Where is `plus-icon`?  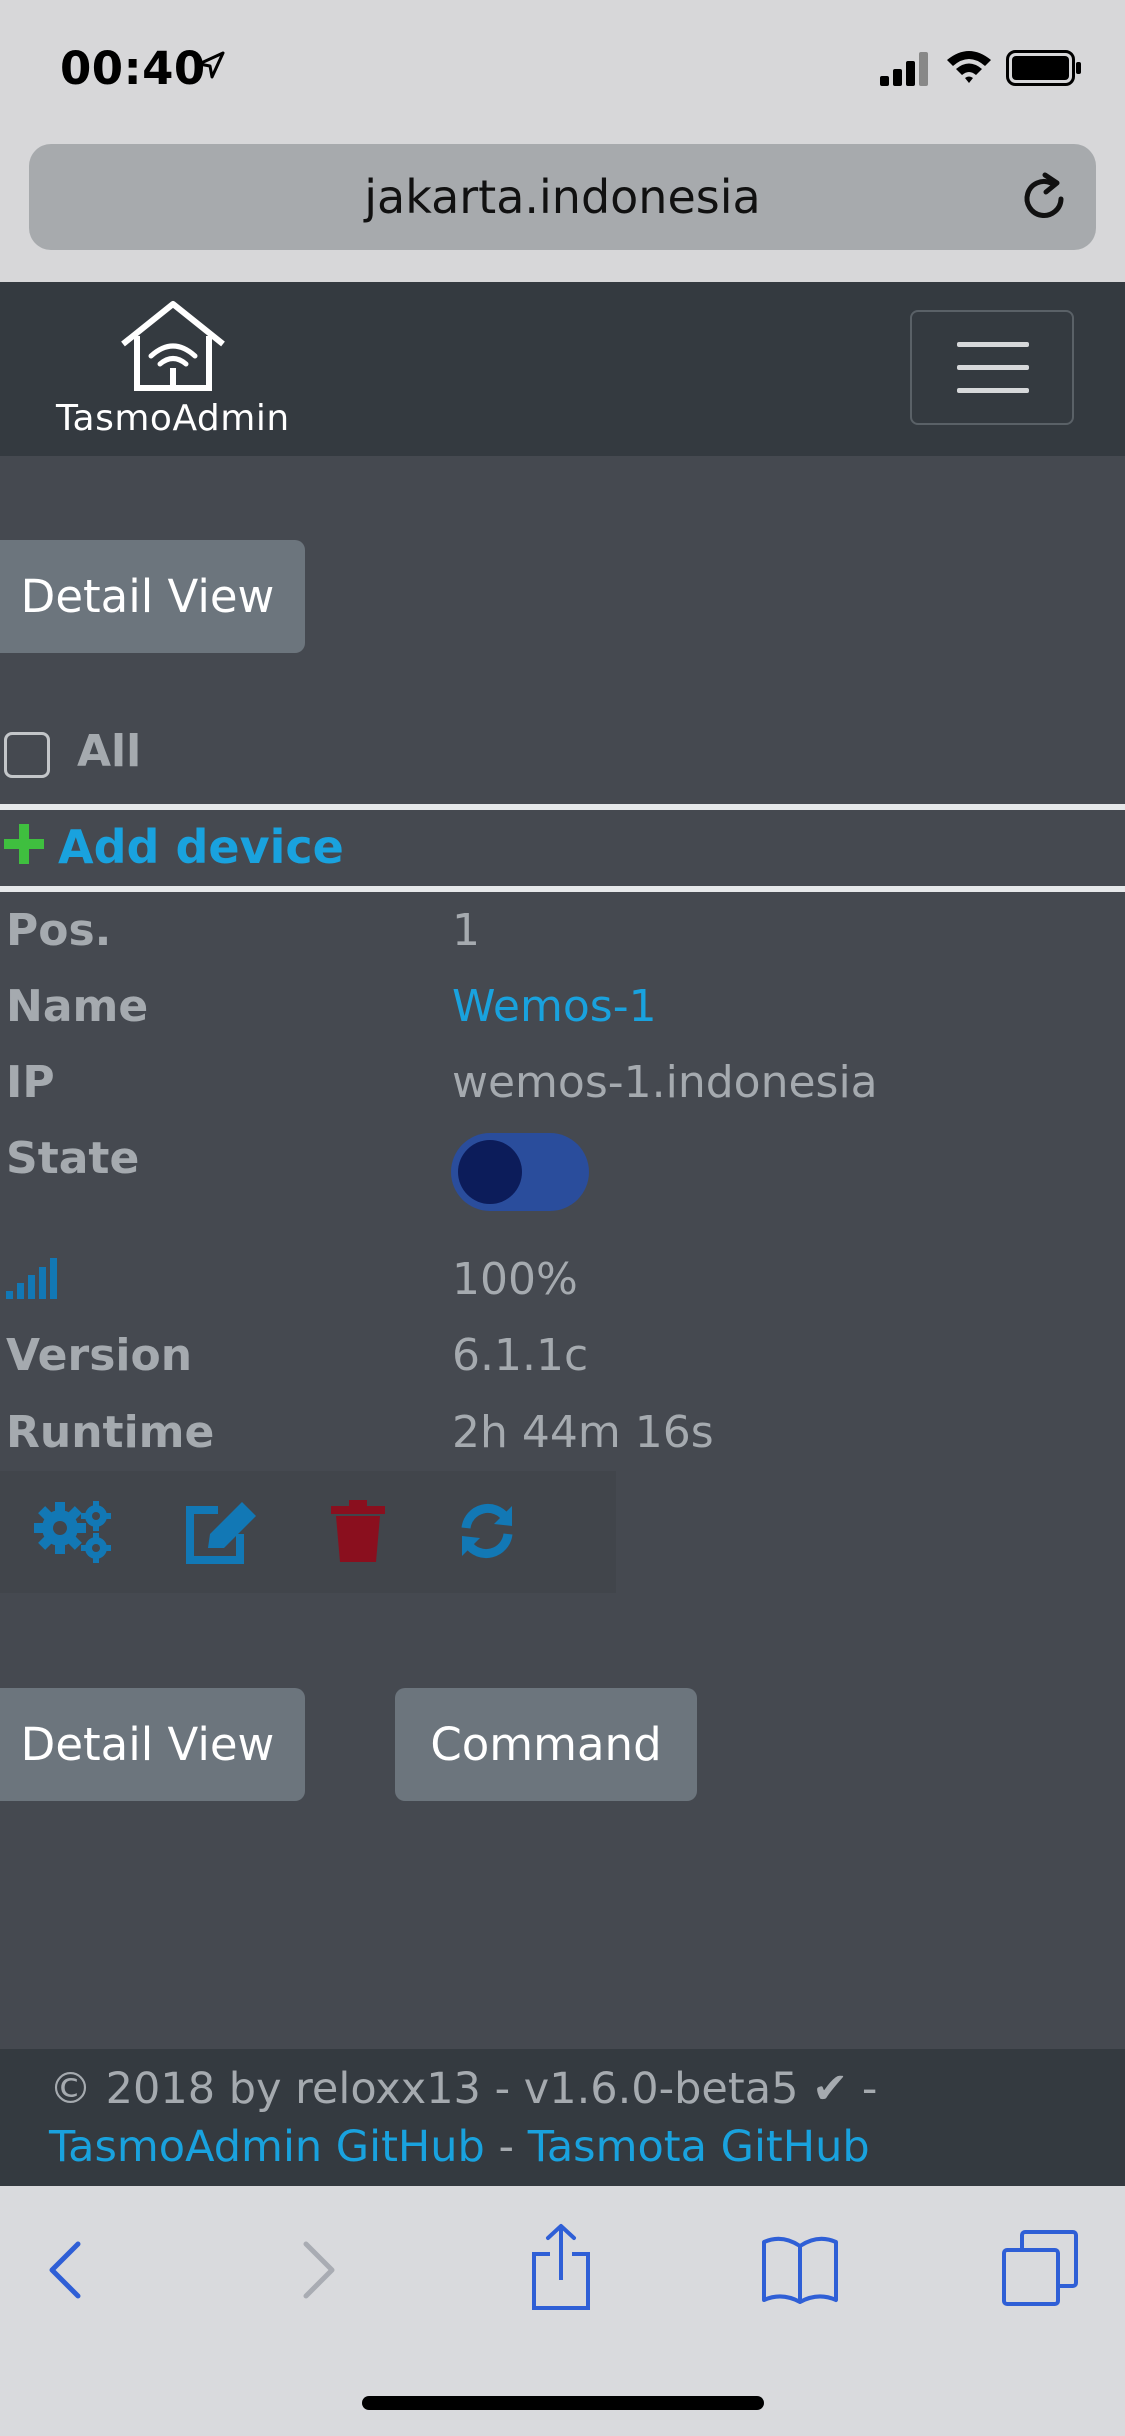
plus-icon is located at coordinates (24, 844).